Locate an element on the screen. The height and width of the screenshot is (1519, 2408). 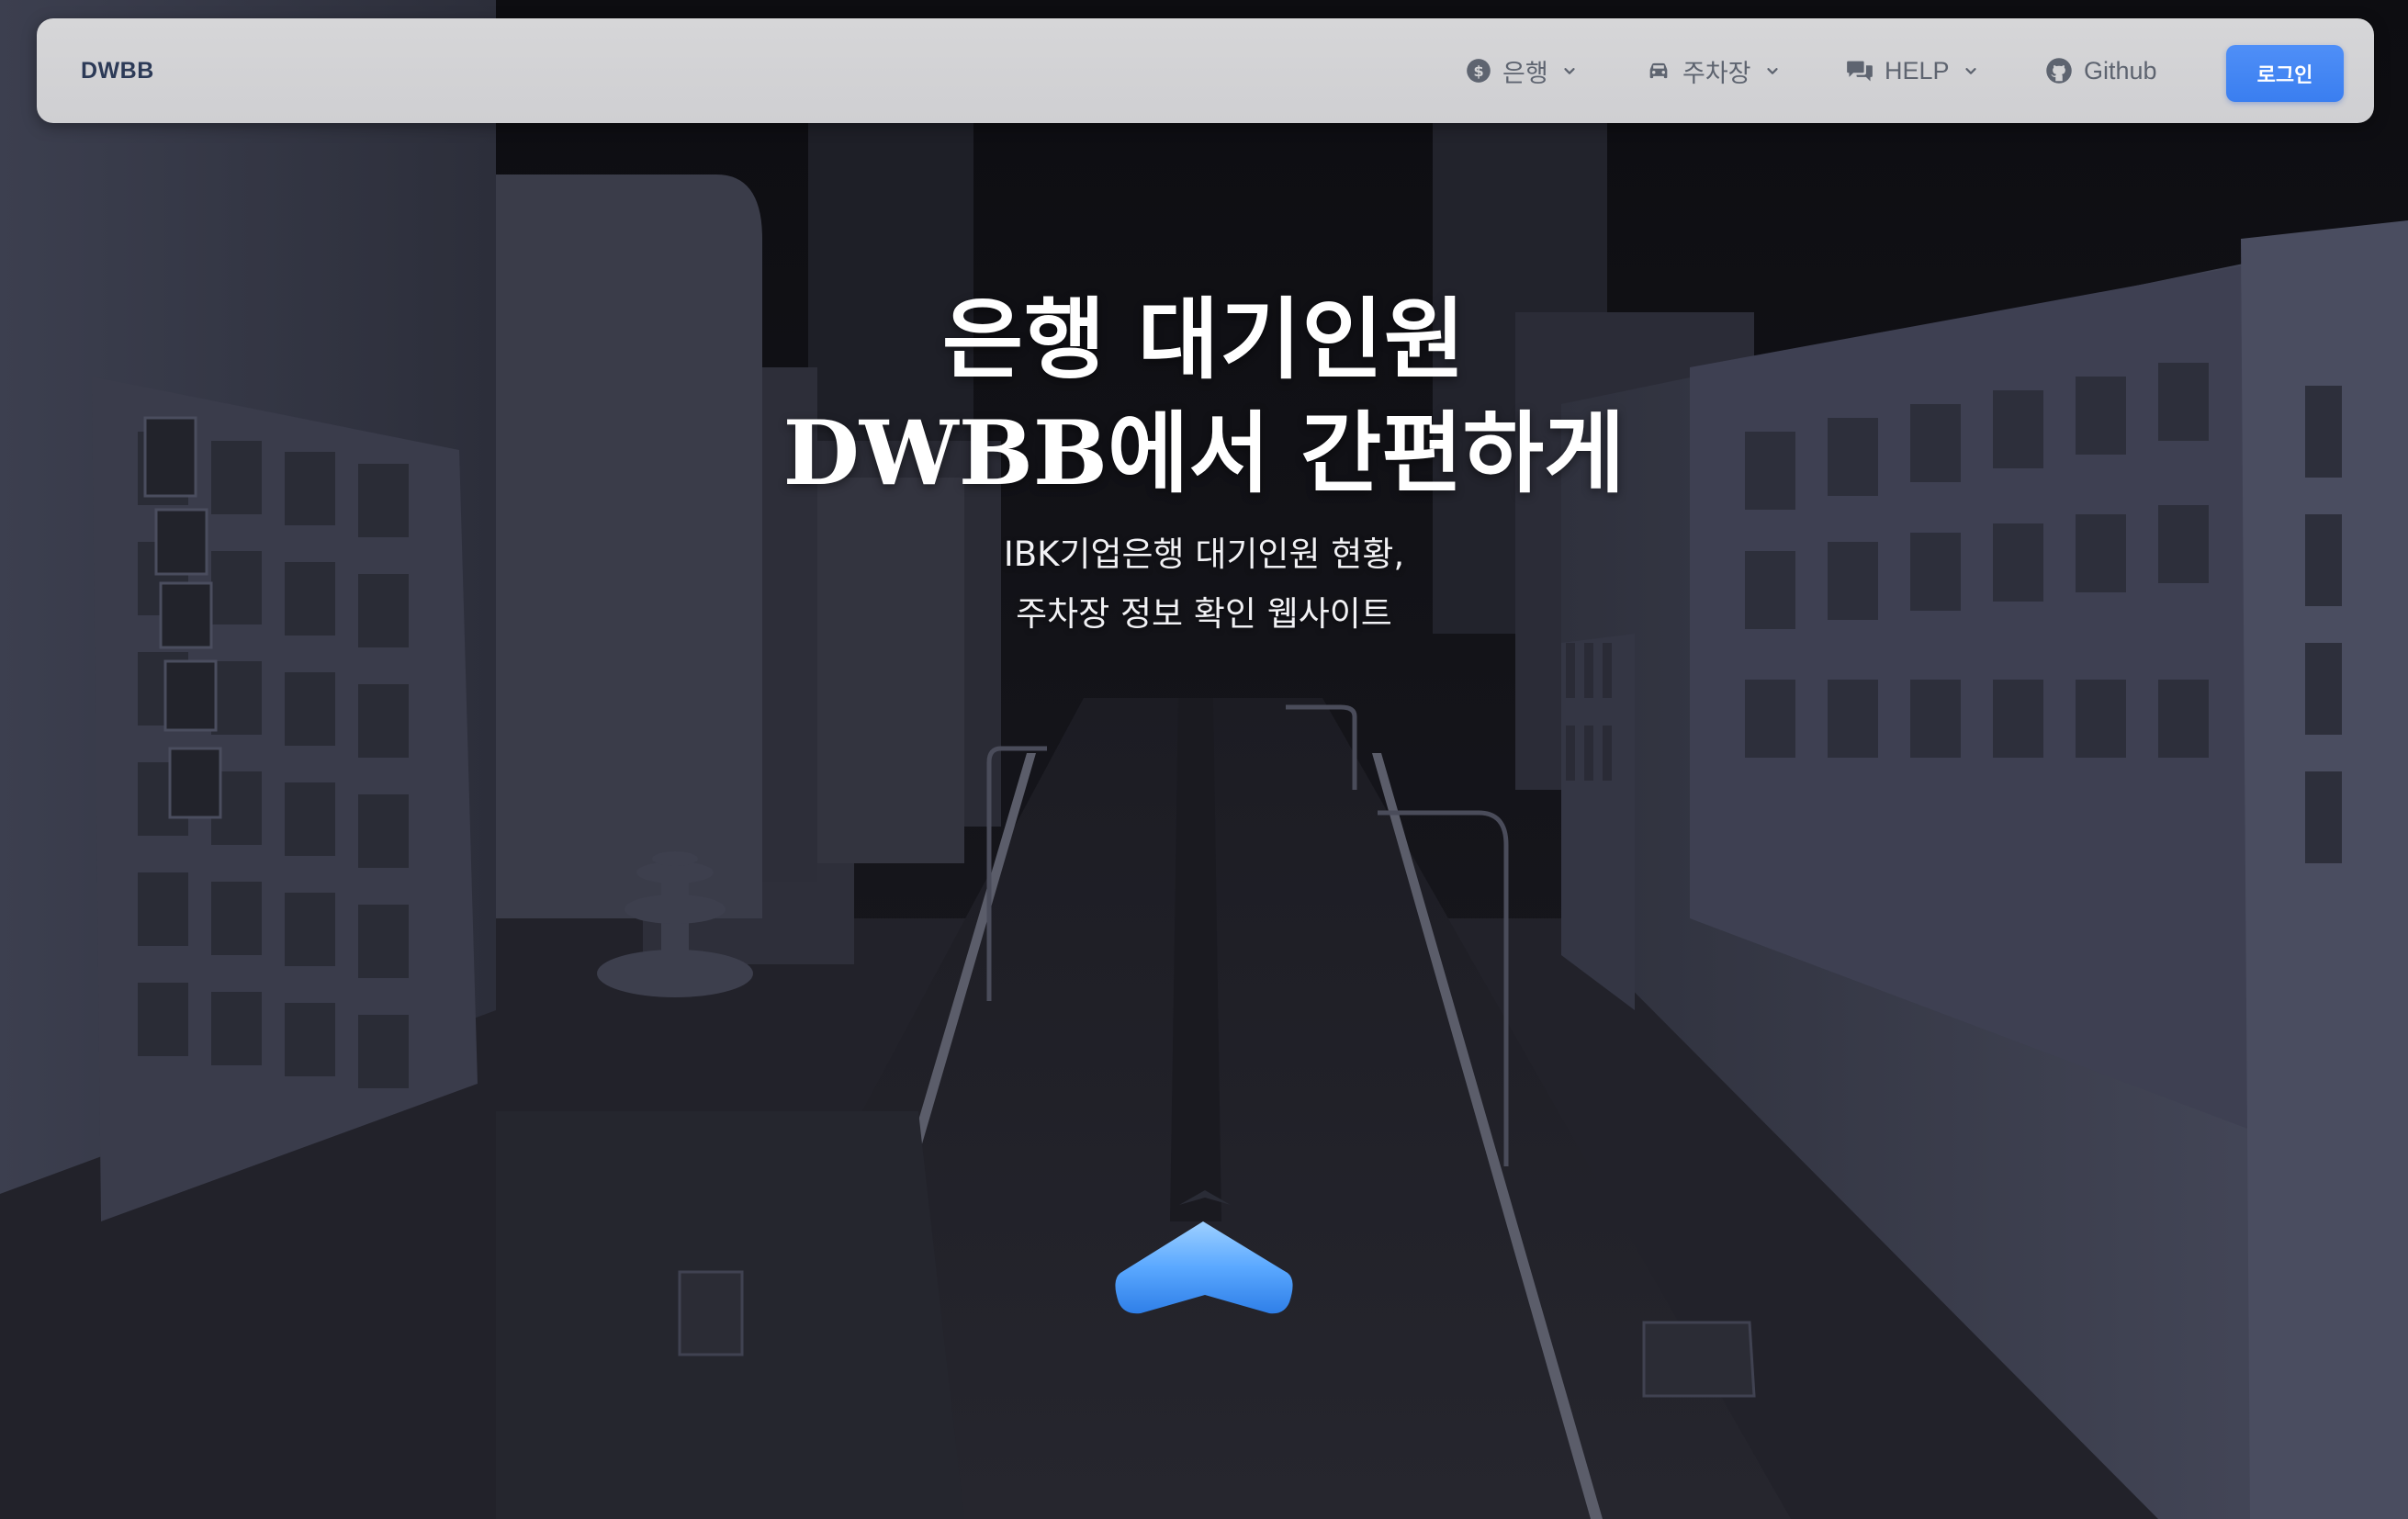
nav-item-parking: 주차장 is located at coordinates (1714, 70).